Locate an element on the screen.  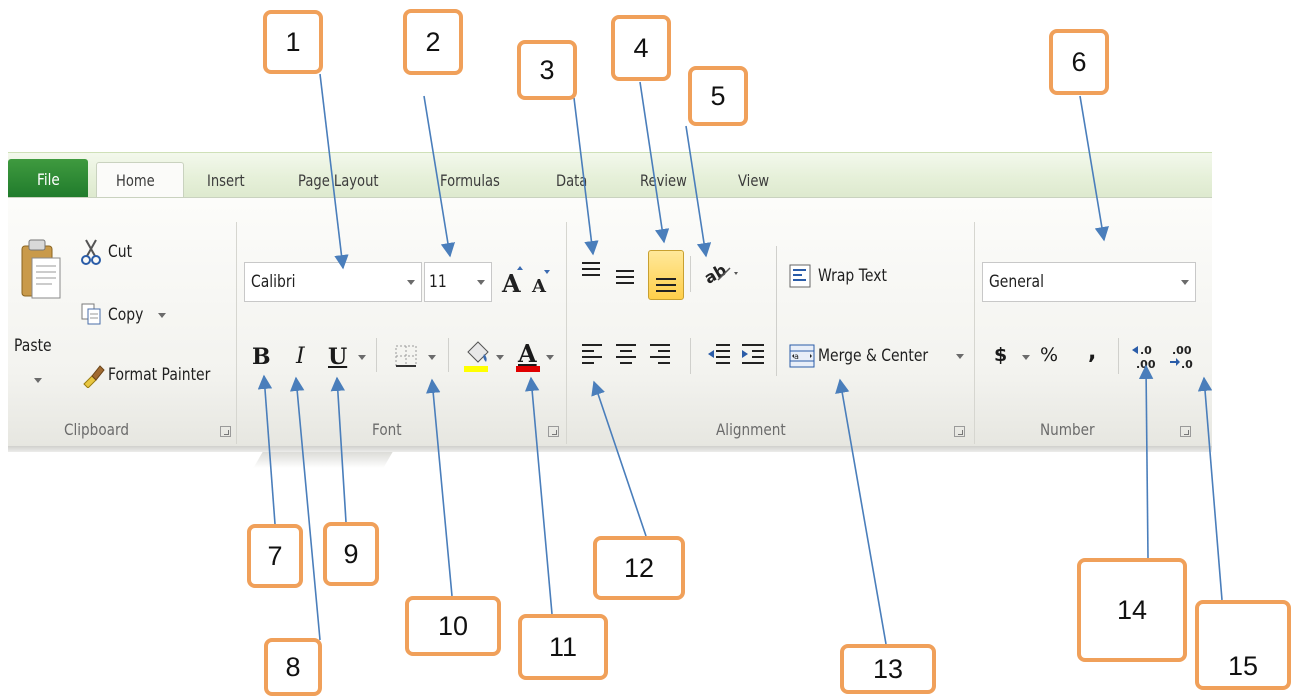
callout-15: 15 is located at coordinates (1243, 645).